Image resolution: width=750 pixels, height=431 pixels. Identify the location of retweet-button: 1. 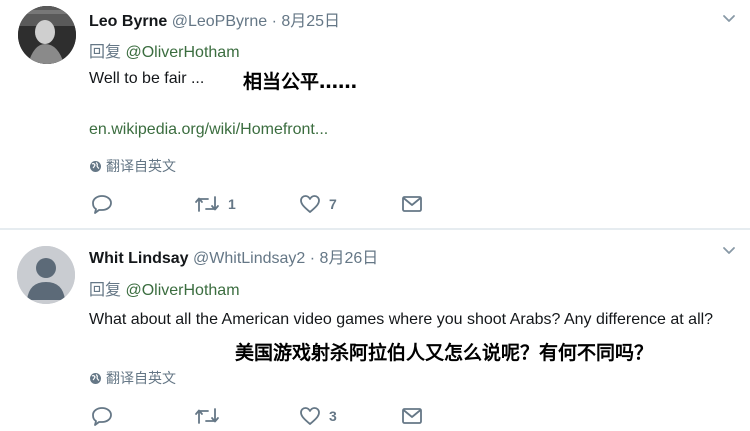
(215, 204).